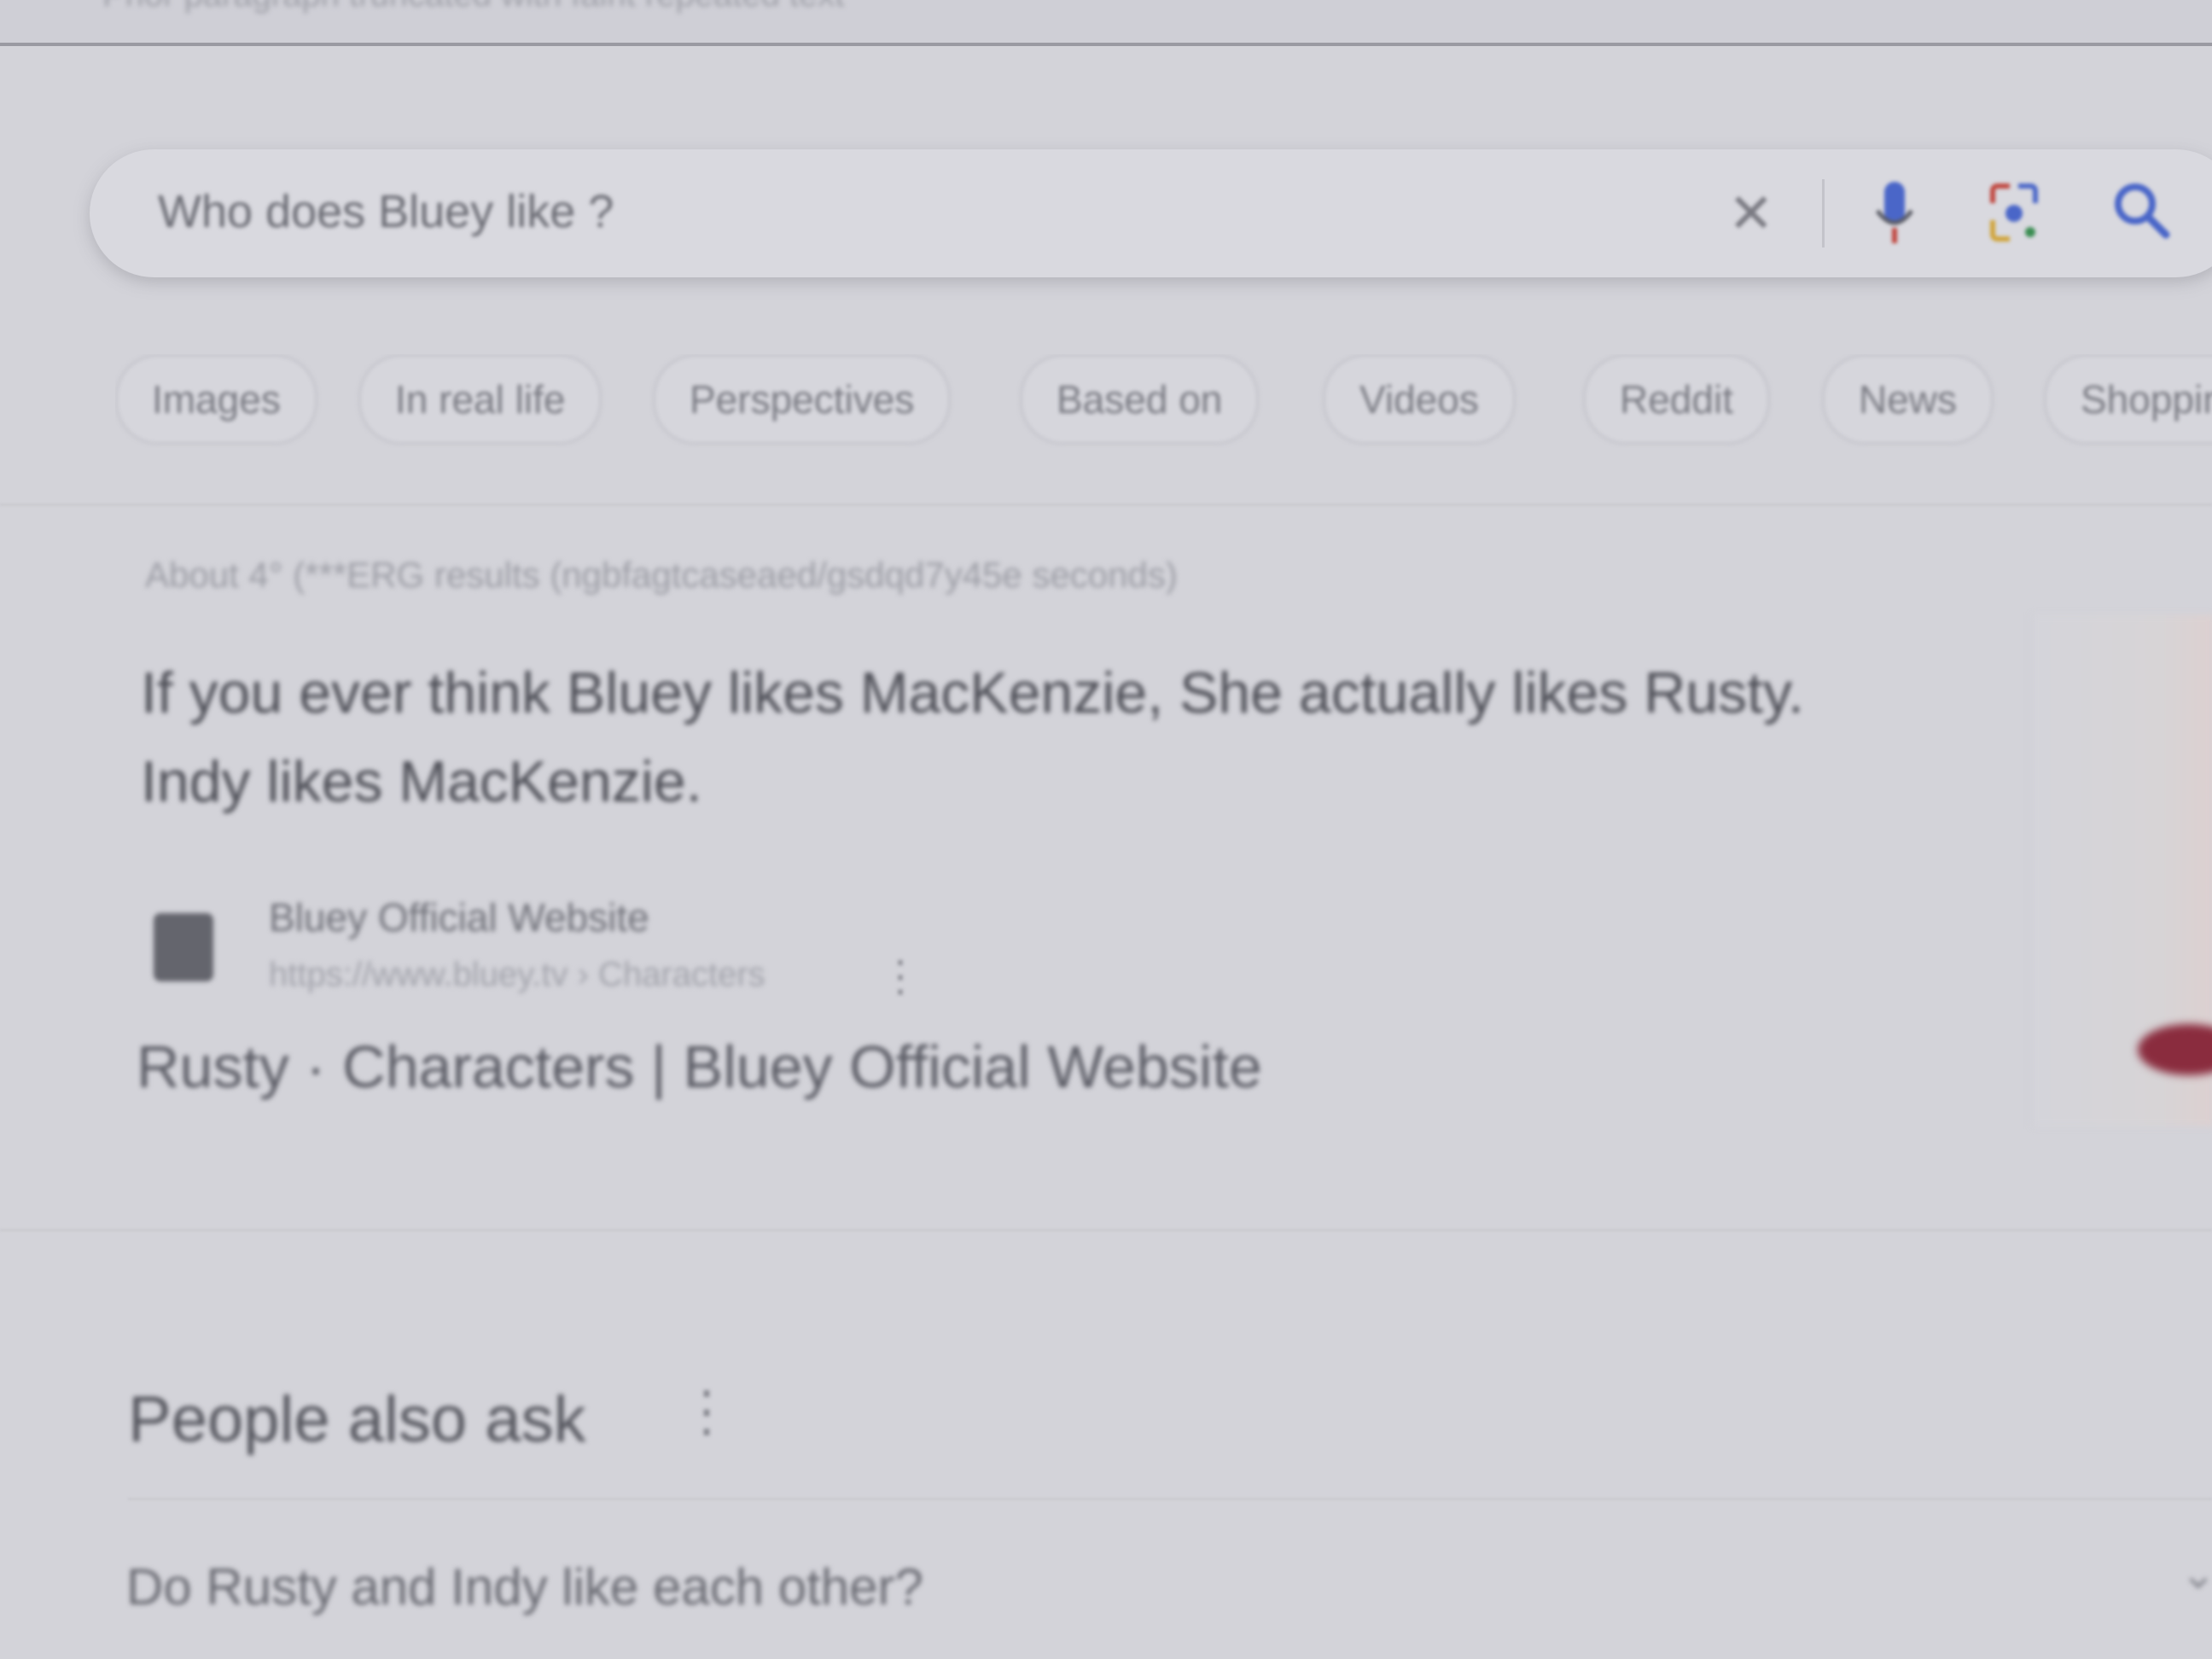  Describe the element at coordinates (1823, 213) in the screenshot. I see `search-divider` at that location.